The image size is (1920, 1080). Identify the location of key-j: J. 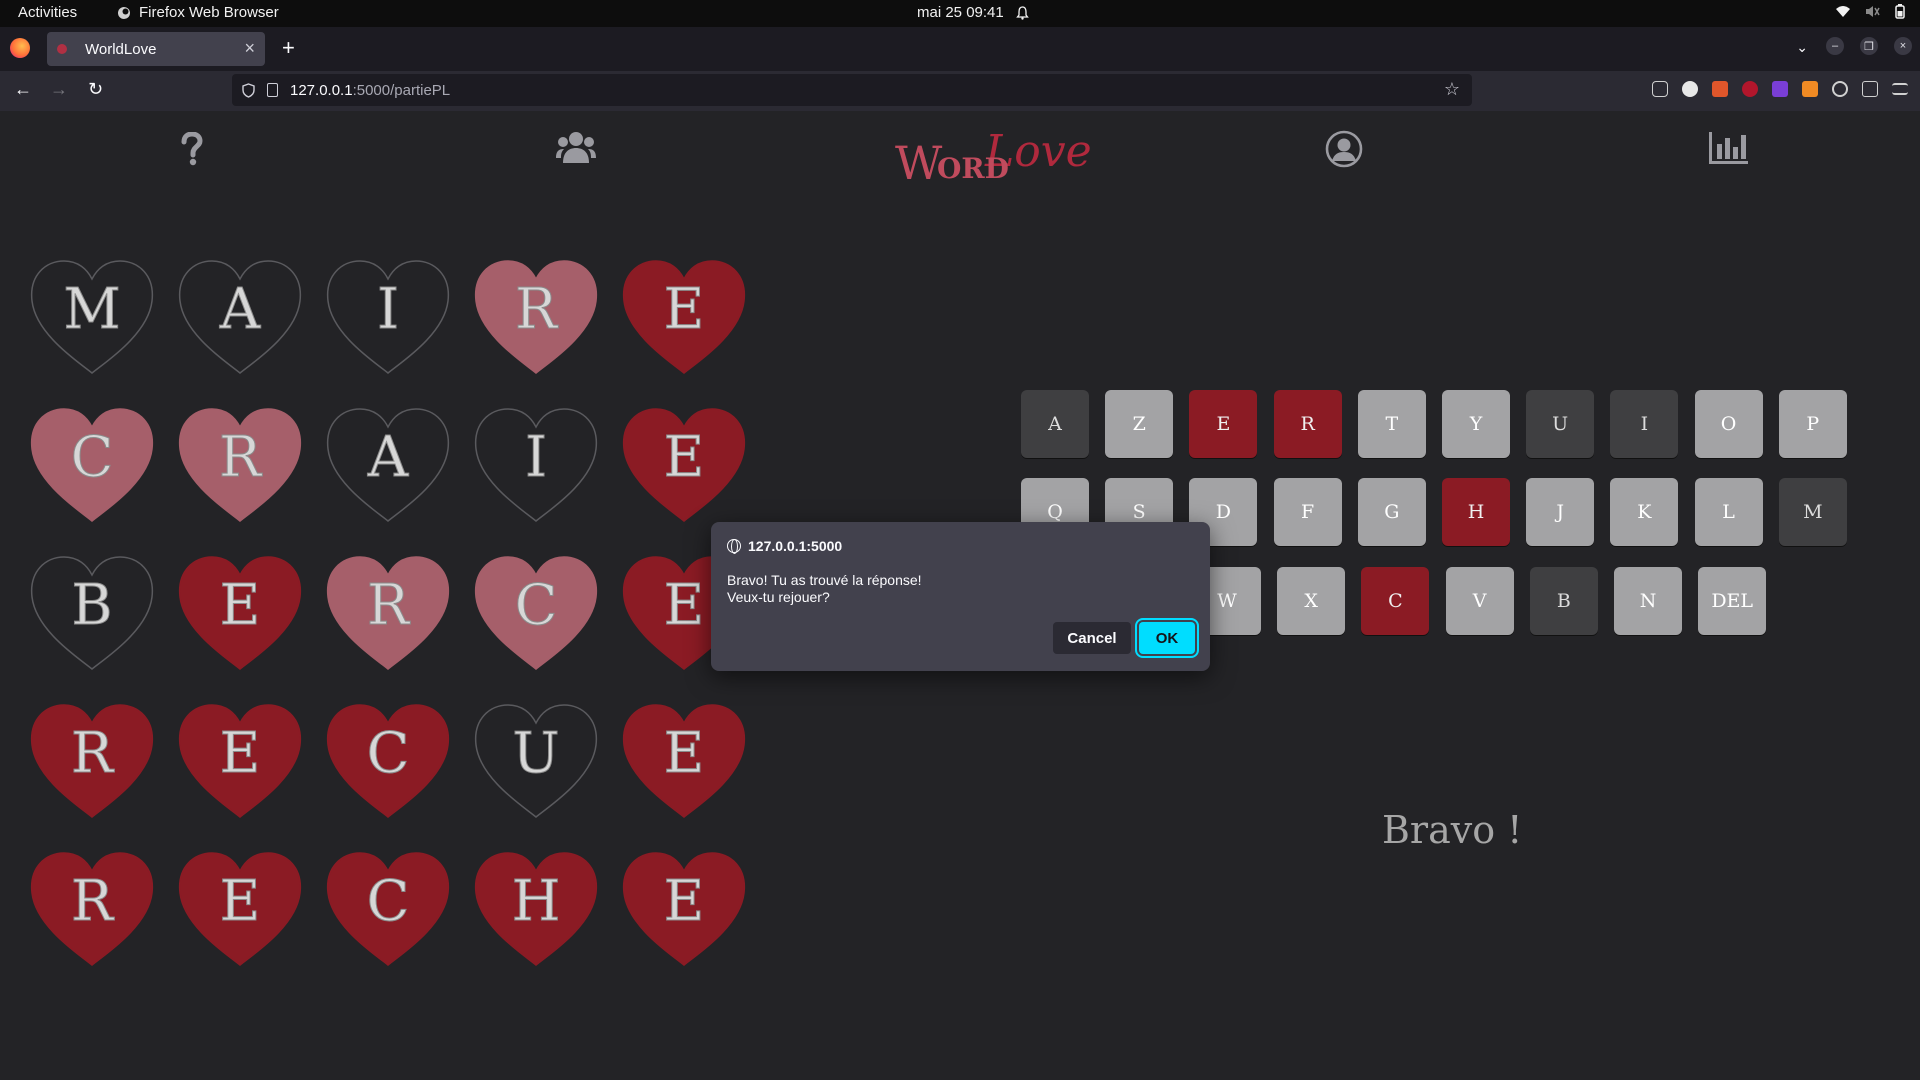
(1560, 512).